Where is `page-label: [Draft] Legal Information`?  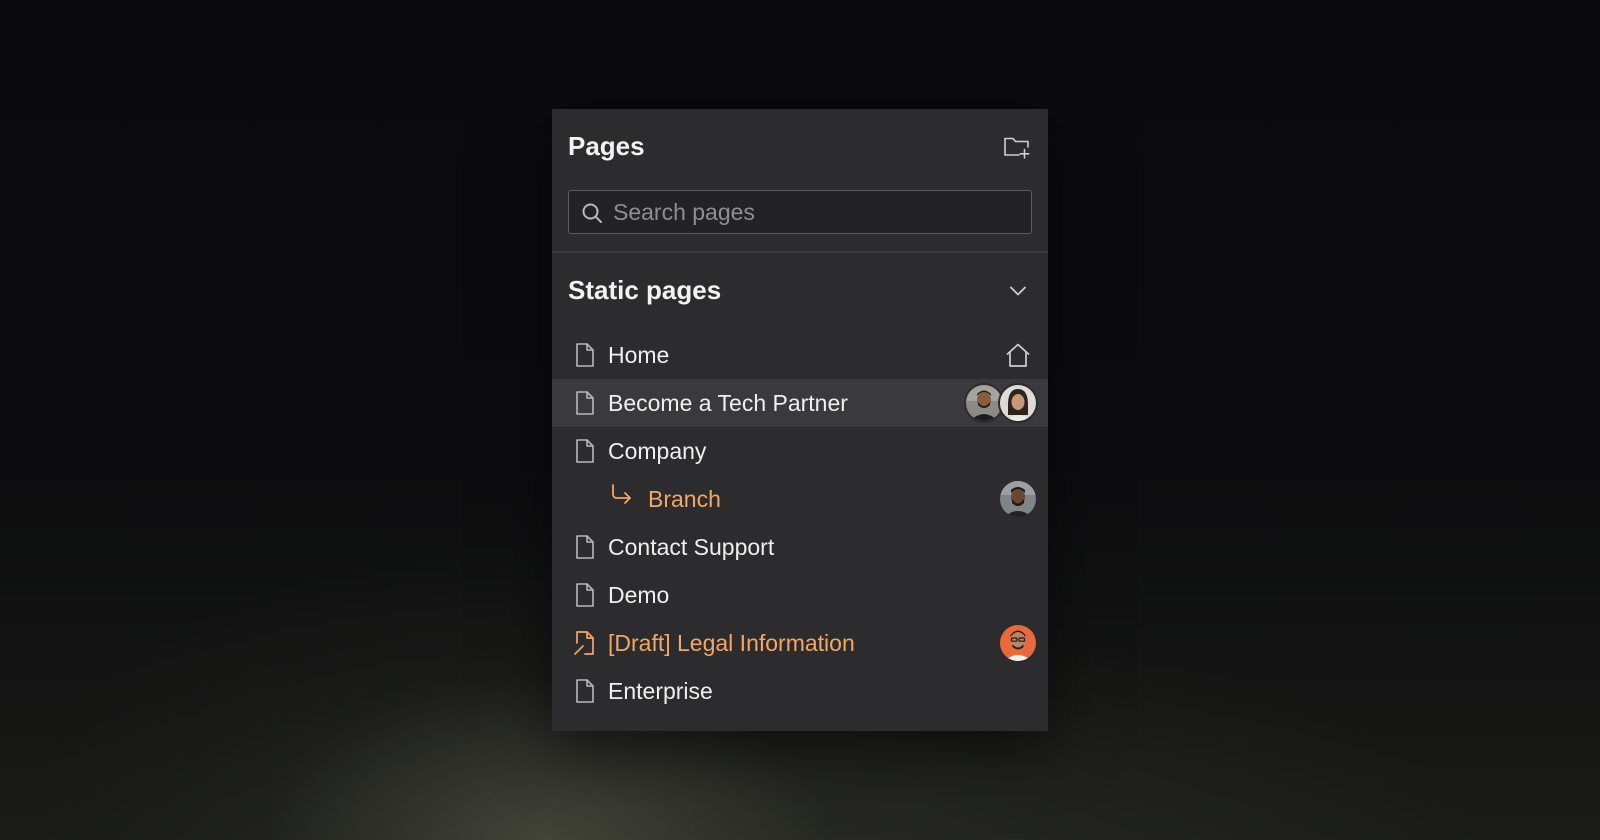
page-label: [Draft] Legal Information is located at coordinates (731, 643).